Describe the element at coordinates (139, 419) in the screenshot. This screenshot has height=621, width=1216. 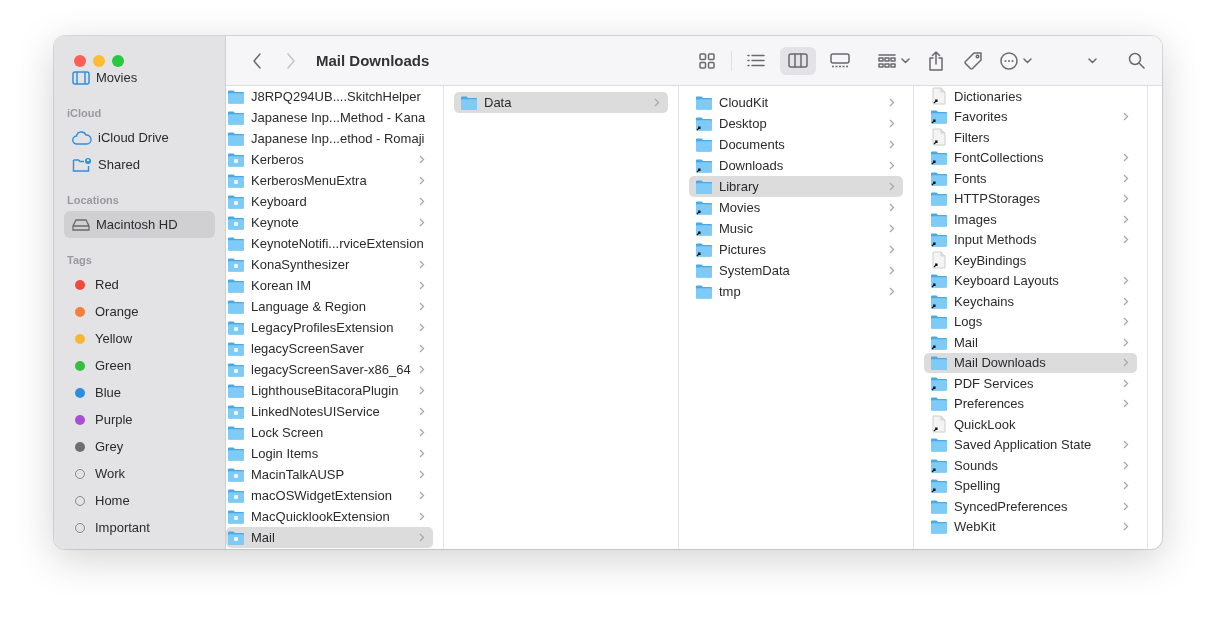
I see `sidebar-item: Purple` at that location.